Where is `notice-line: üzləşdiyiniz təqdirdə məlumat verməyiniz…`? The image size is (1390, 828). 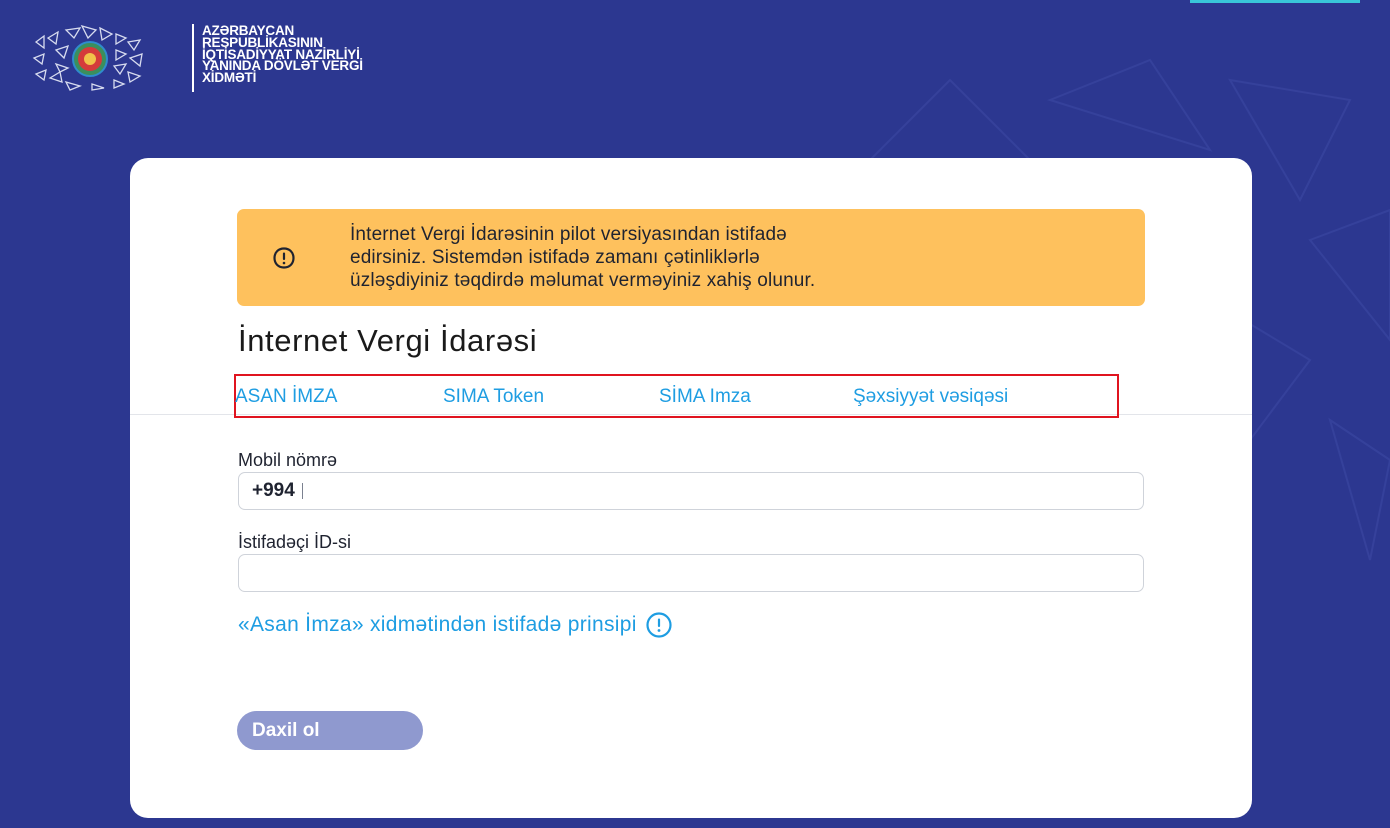
notice-line: üzləşdiyiniz təqdirdə məlumat verməyiniz… is located at coordinates (583, 280).